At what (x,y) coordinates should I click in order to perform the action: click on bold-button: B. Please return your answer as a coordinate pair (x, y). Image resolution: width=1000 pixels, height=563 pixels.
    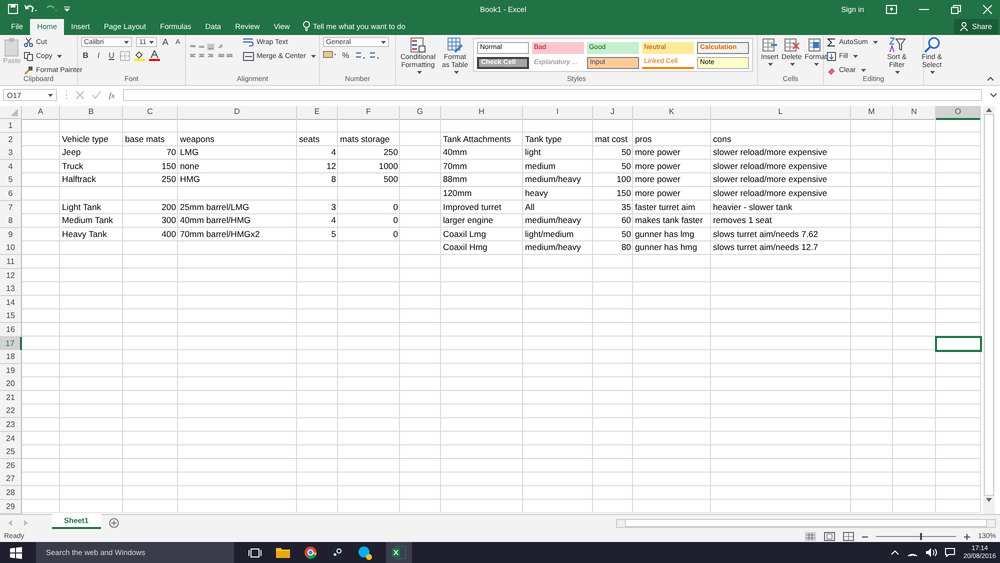
    Looking at the image, I should click on (85, 55).